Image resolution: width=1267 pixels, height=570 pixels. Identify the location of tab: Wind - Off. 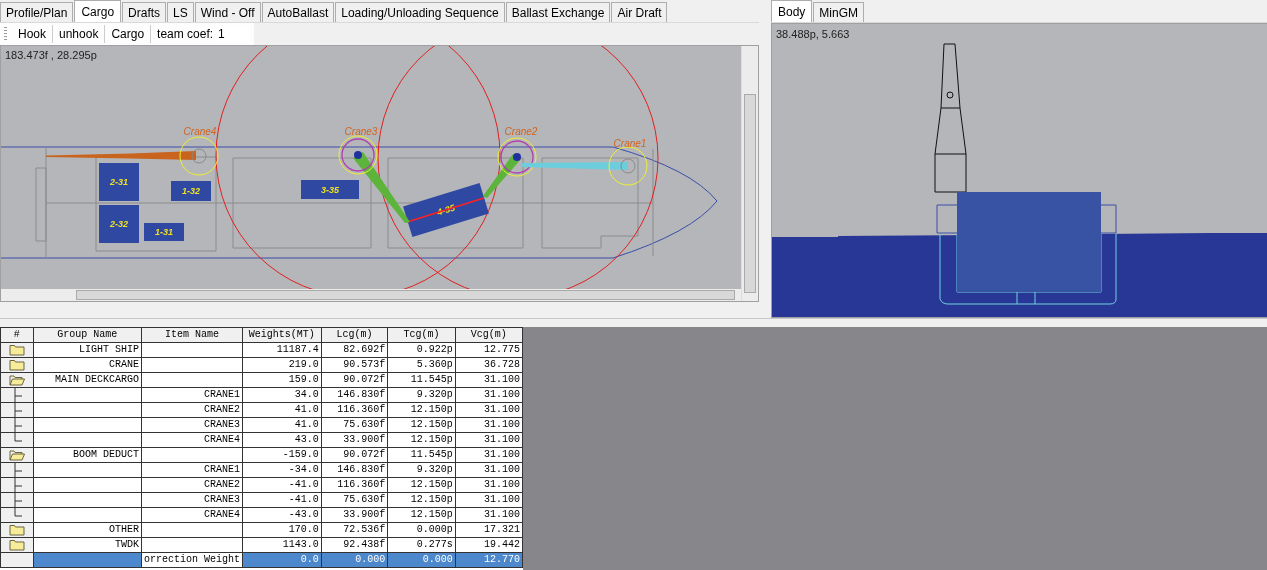
(227, 12).